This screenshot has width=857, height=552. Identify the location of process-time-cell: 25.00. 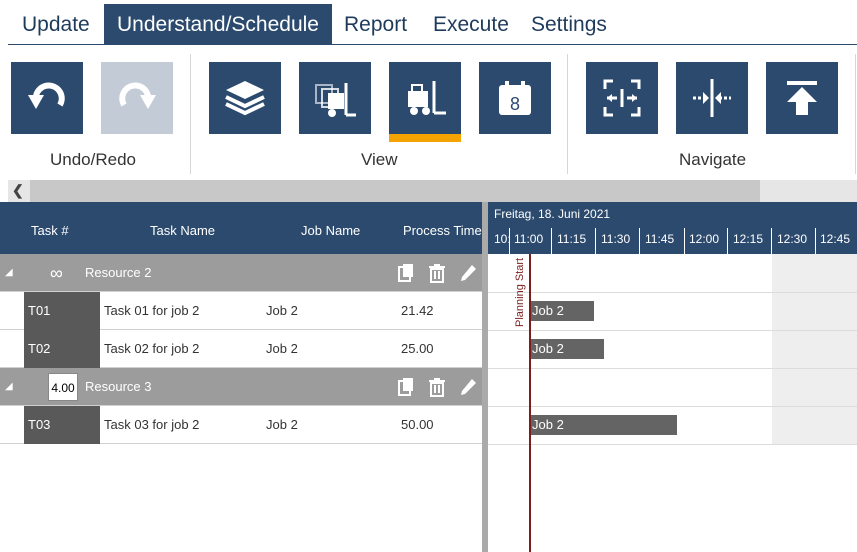
(417, 349).